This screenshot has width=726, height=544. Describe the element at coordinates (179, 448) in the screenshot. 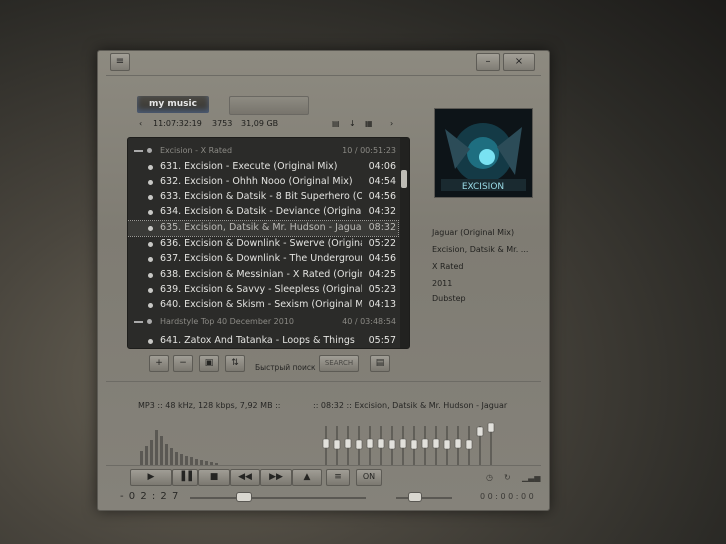

I see `spectrum-visualizer` at that location.